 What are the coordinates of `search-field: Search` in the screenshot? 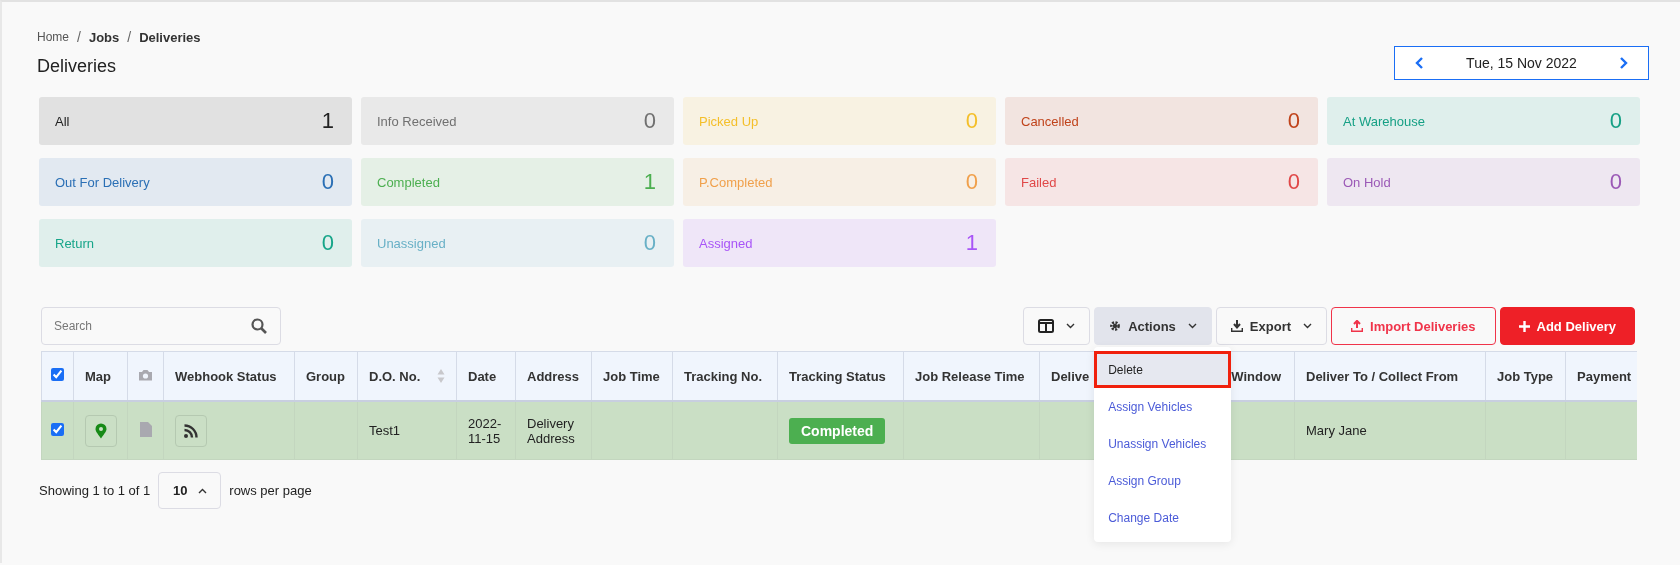 It's located at (161, 326).